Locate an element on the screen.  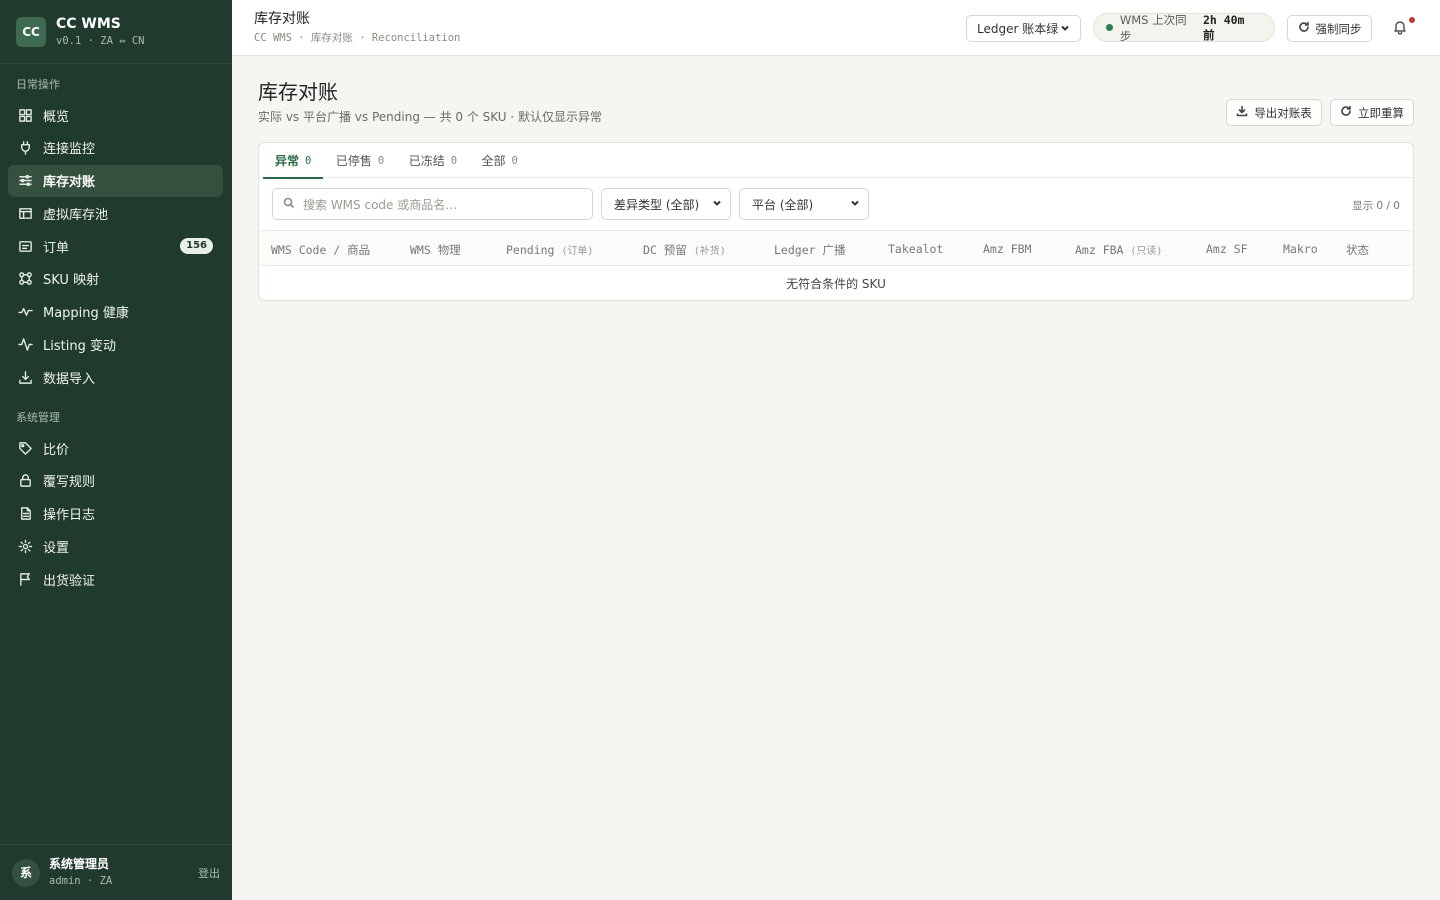
avatar: 系 is located at coordinates (26, 872).